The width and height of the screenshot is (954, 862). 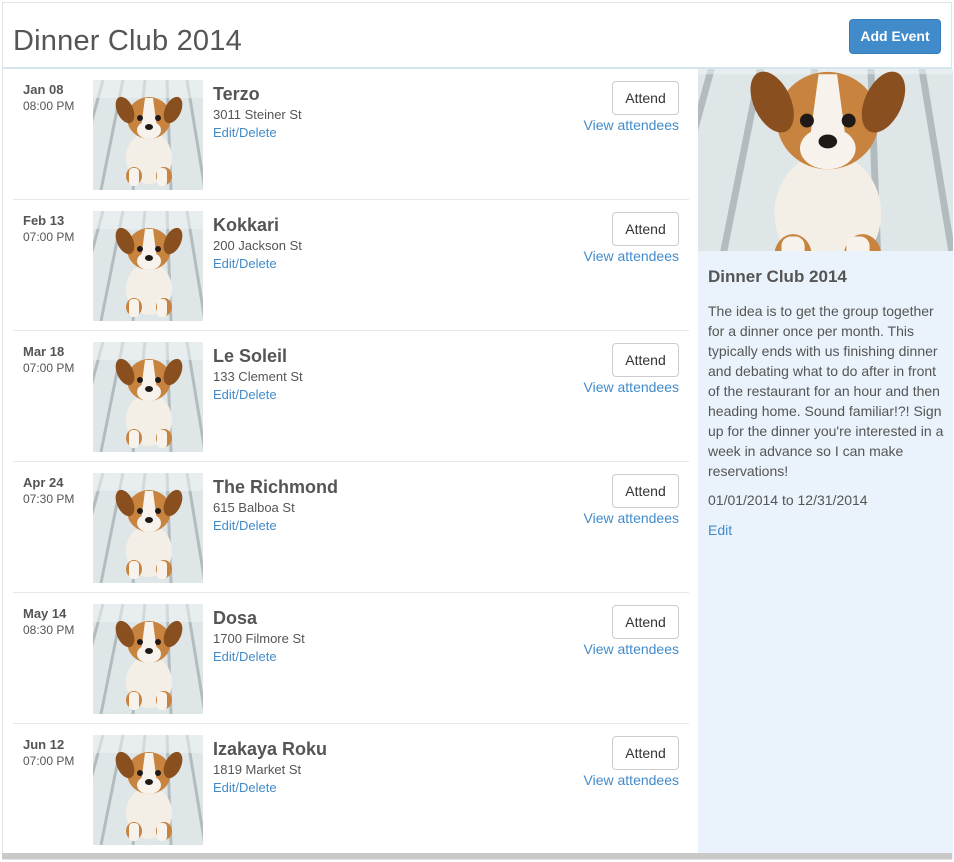 What do you see at coordinates (45, 613) in the screenshot?
I see `event-date: May 14` at bounding box center [45, 613].